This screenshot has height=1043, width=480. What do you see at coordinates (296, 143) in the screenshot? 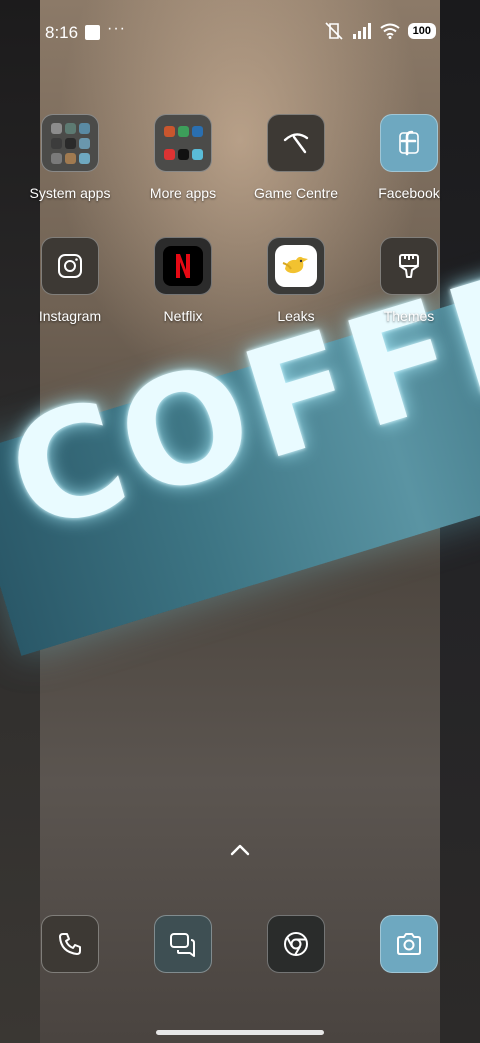
I see `game-centre-icon` at bounding box center [296, 143].